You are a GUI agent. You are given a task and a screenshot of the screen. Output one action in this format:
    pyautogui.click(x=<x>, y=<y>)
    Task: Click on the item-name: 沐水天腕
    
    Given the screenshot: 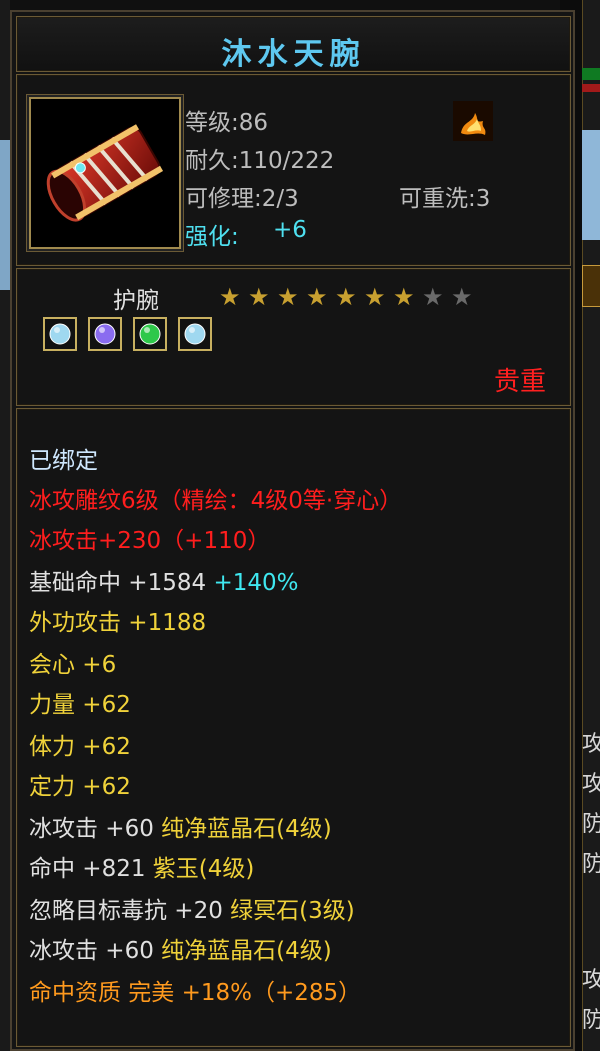 What is the action you would take?
    pyautogui.click(x=293, y=54)
    